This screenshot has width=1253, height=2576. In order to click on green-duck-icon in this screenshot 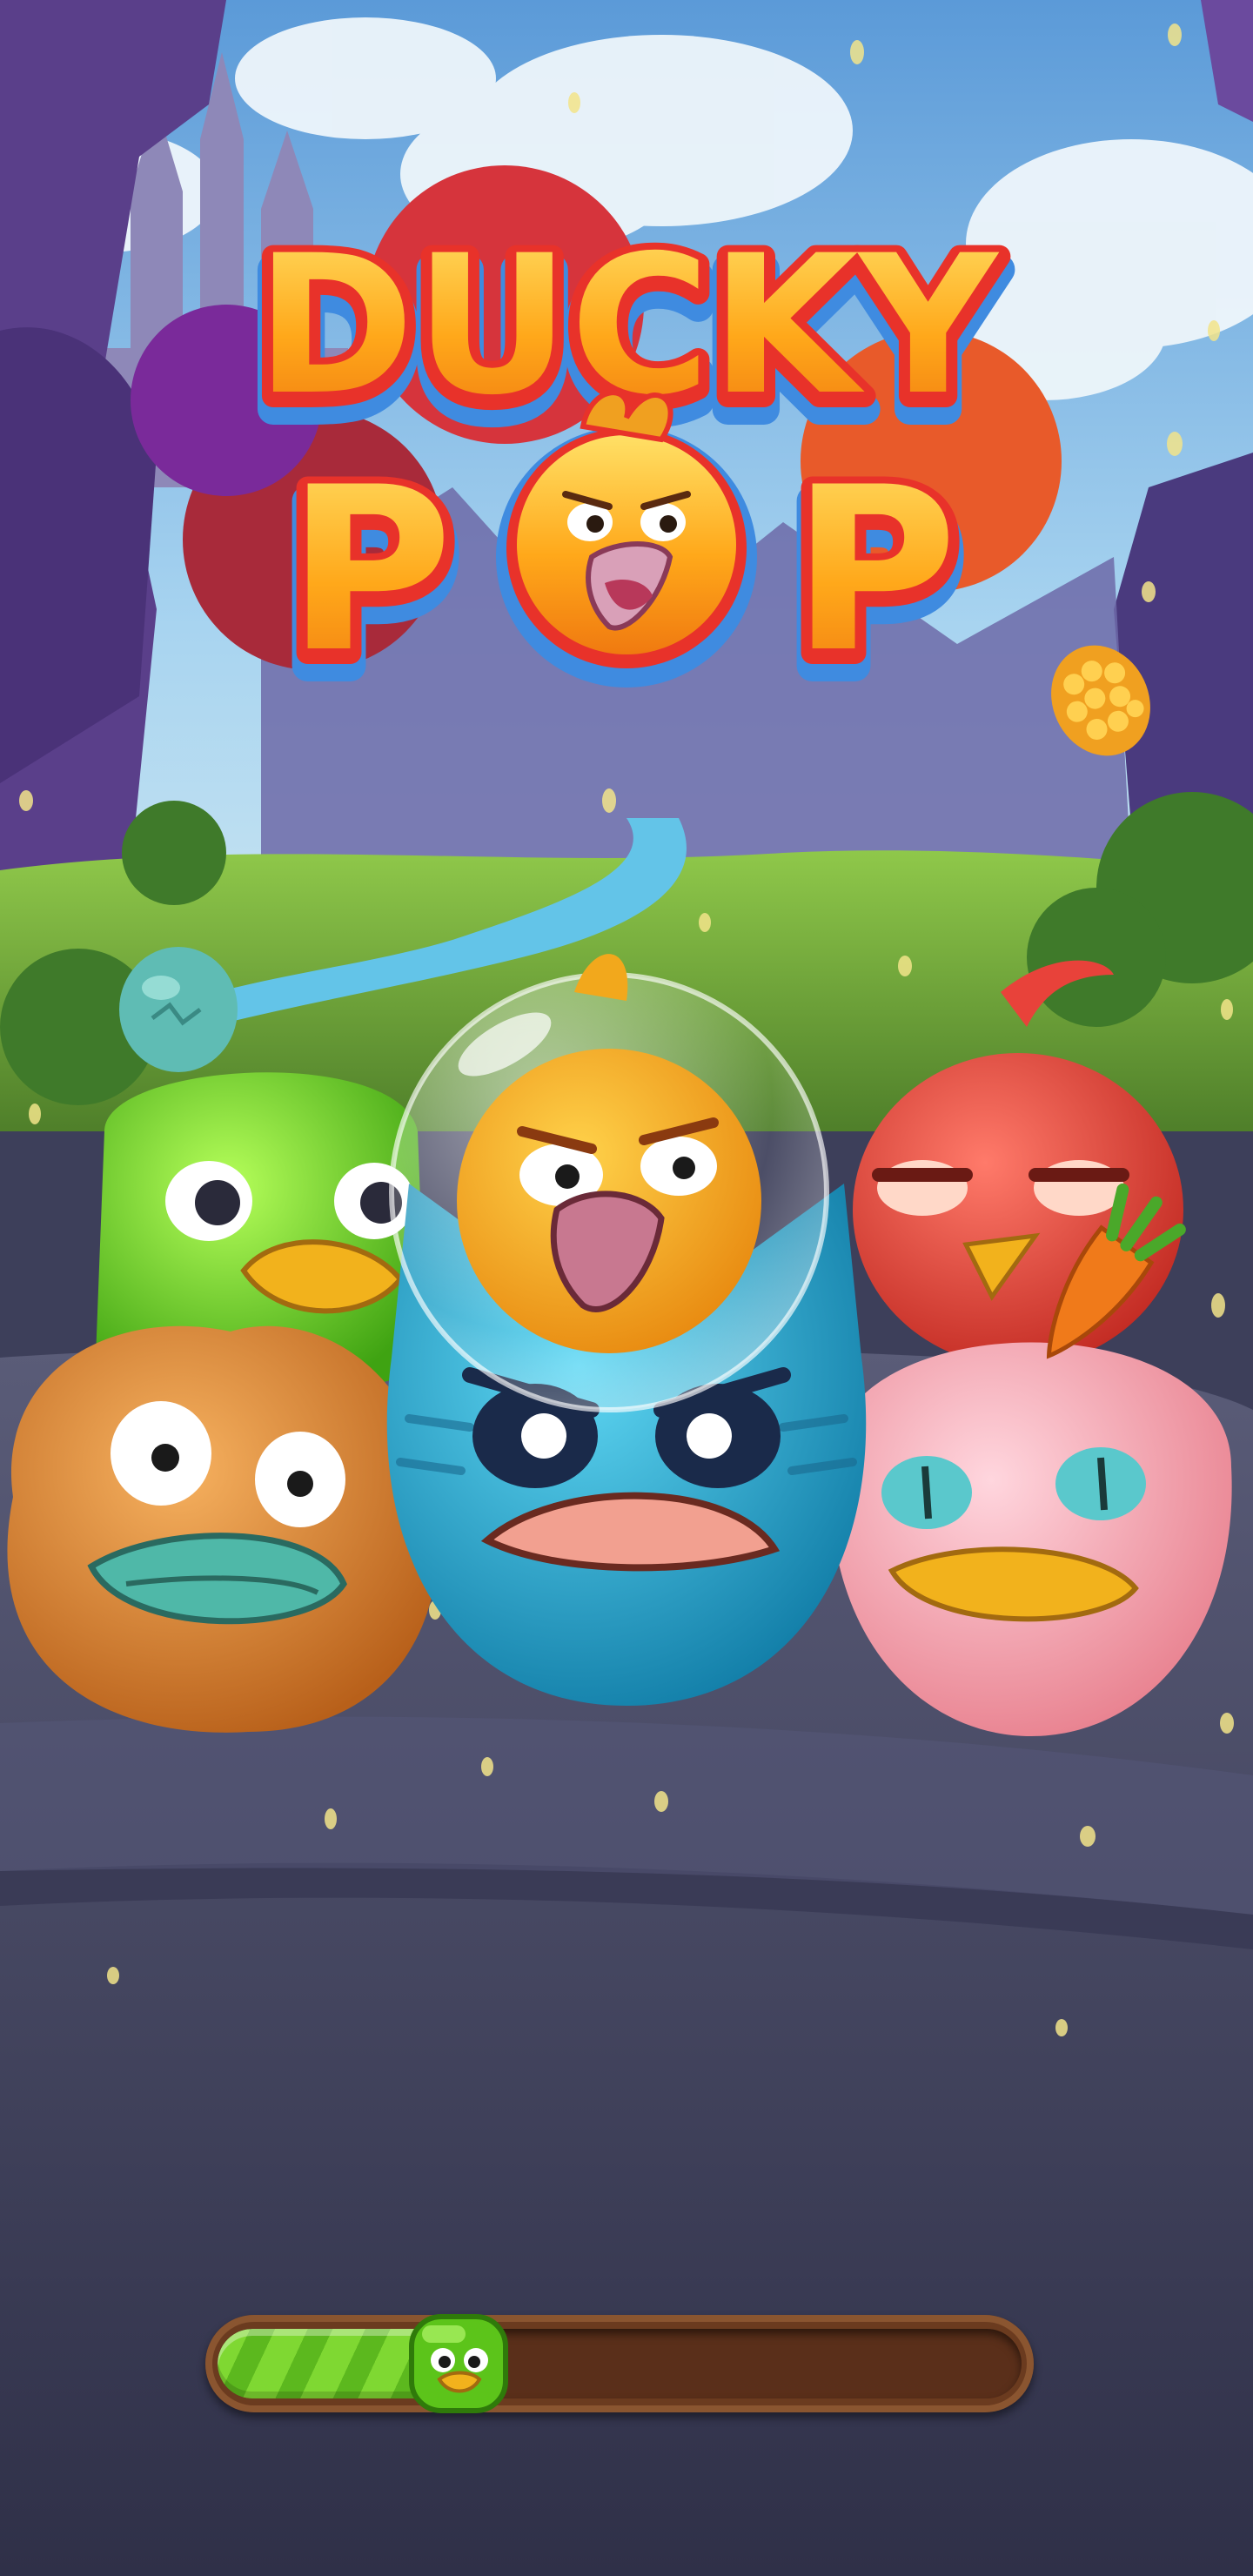, I will do `click(458, 2363)`.